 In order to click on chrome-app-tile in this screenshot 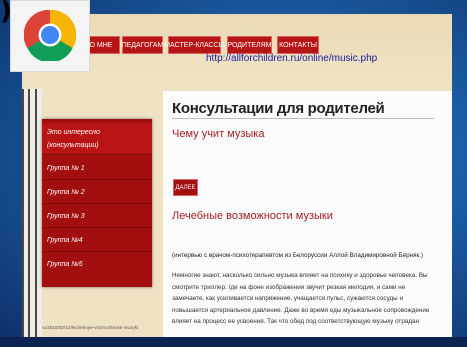, I will do `click(50, 36)`.